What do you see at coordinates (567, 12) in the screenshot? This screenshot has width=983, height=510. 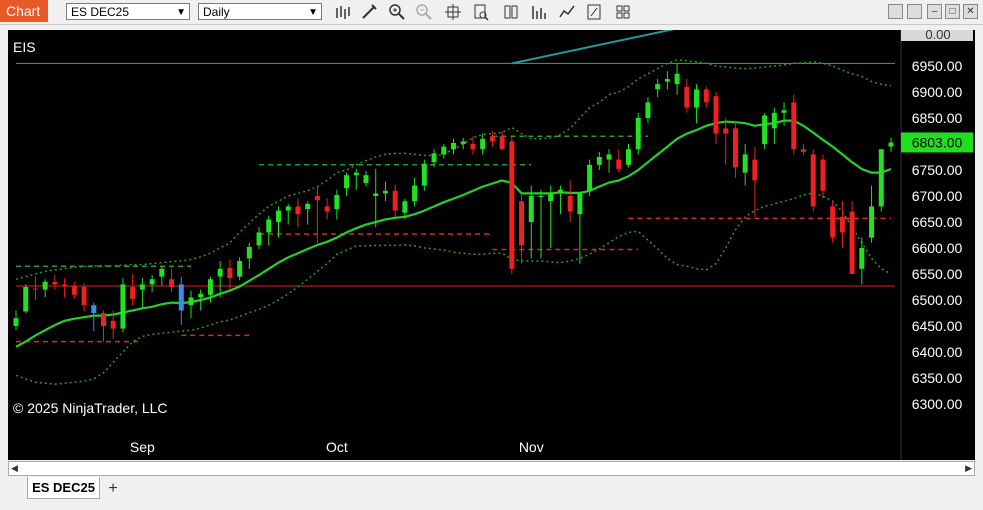 I see `line-chart-icon` at bounding box center [567, 12].